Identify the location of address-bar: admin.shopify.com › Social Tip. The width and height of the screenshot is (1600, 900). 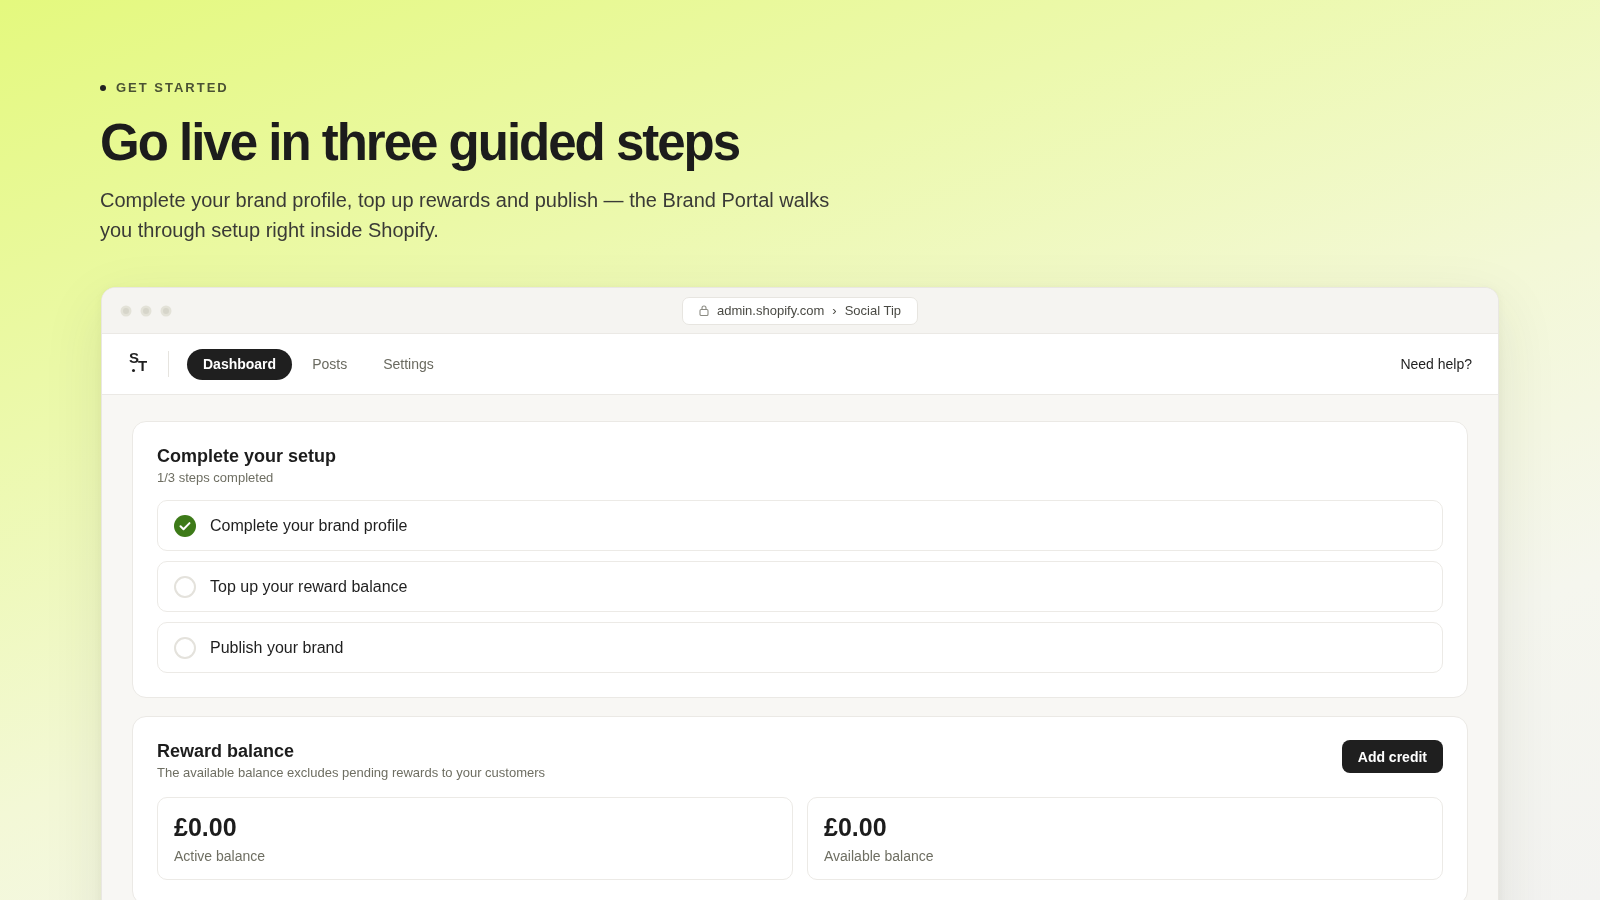
(800, 310).